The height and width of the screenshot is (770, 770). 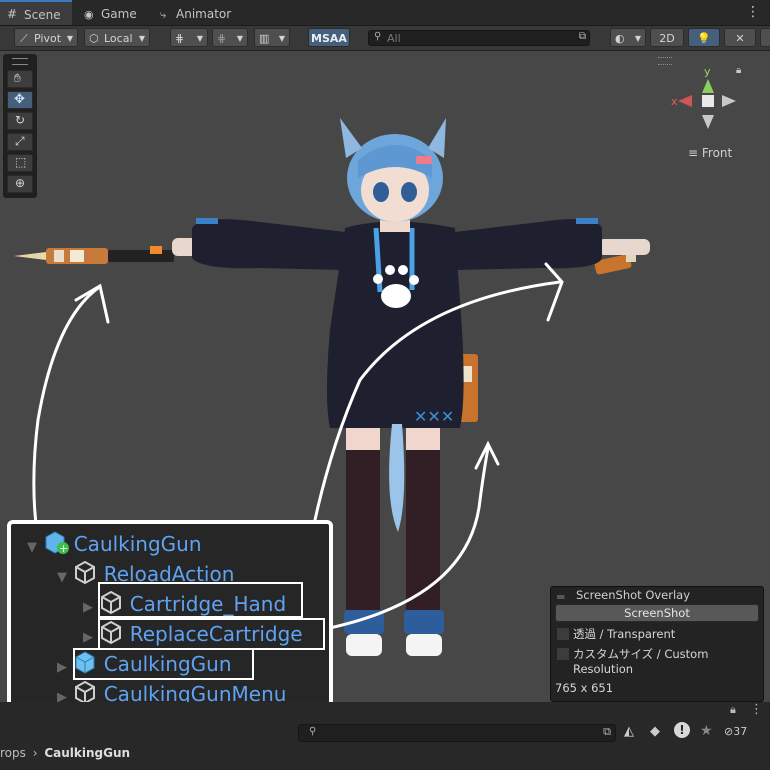 I want to click on overlay-grip-icon, so click(x=665, y=61).